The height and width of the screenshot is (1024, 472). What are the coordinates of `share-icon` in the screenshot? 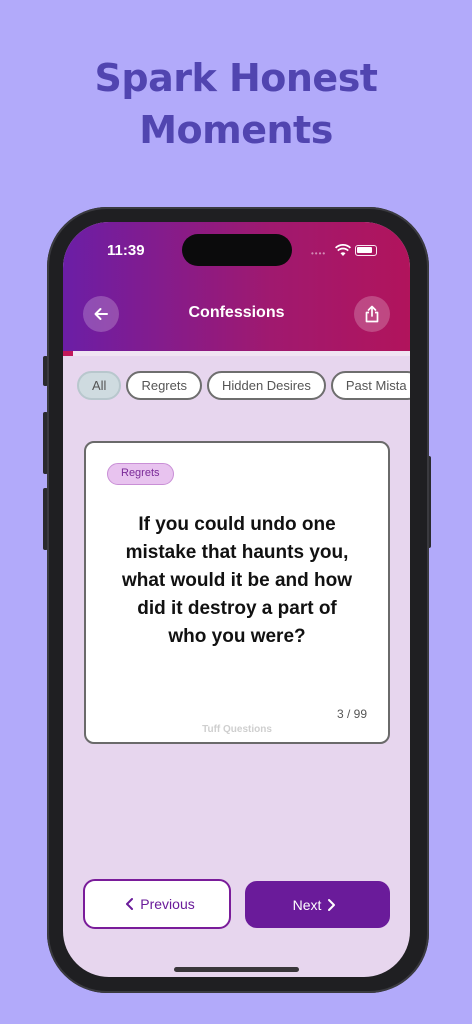 It's located at (372, 314).